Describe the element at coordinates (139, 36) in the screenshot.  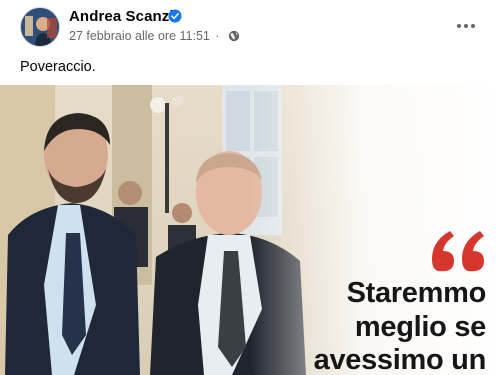
I see `post-timestamp: 27 febbraio alle ore 11:51` at that location.